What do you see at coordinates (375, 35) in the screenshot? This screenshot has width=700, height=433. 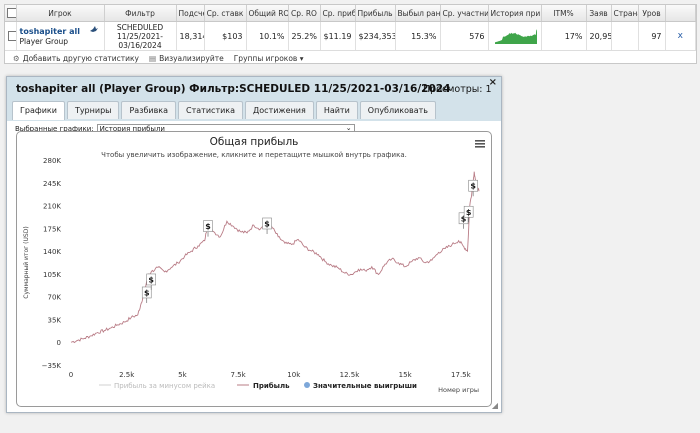 I see `profit-cell: $234,353` at bounding box center [375, 35].